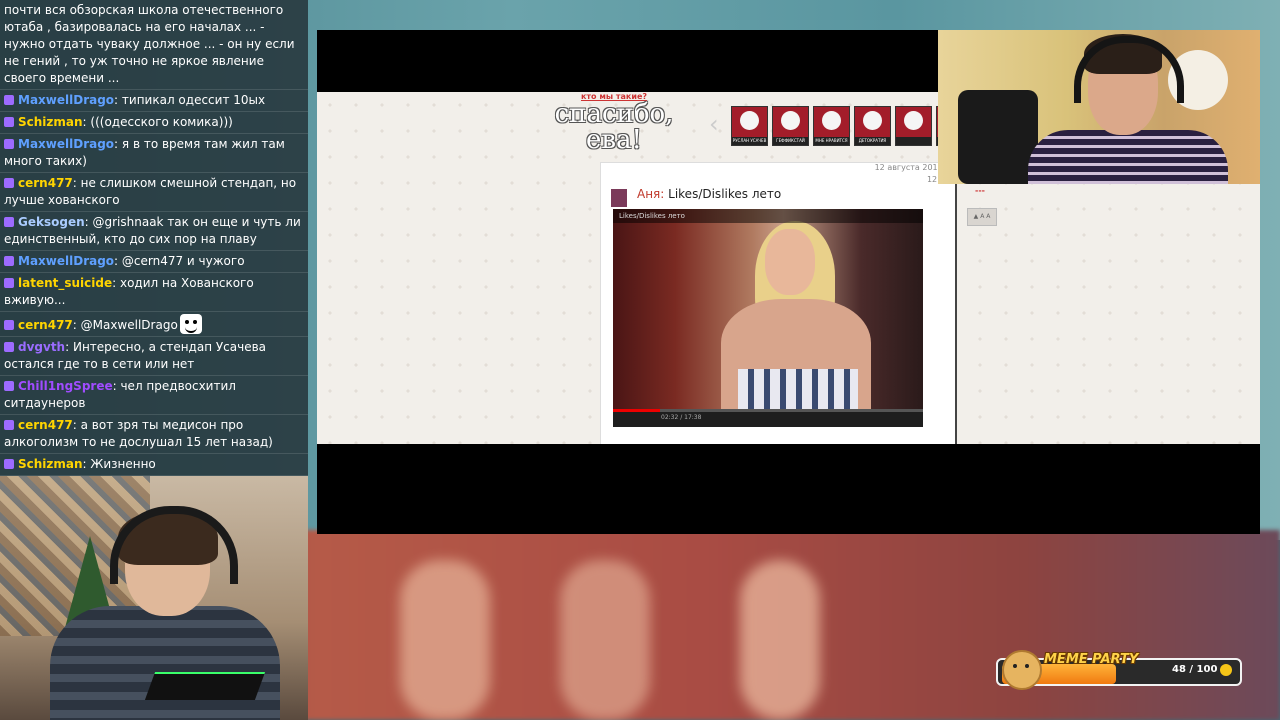  Describe the element at coordinates (636, 410) in the screenshot. I see `video-progress-fill` at that location.